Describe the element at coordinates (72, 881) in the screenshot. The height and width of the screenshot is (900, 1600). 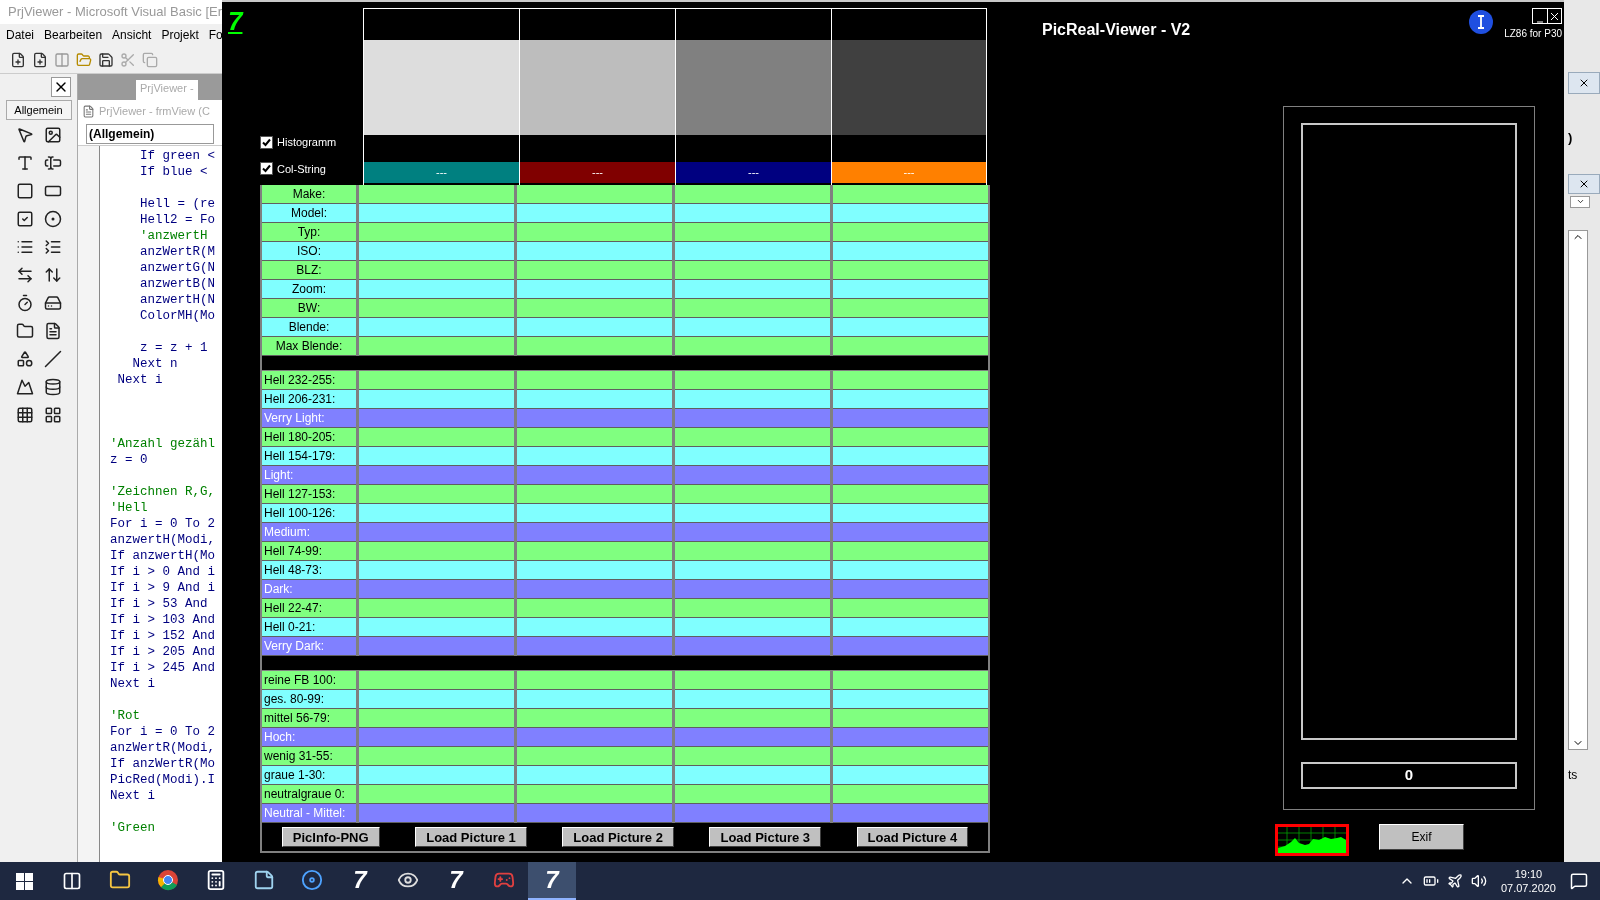
I see `task-view-icon` at that location.